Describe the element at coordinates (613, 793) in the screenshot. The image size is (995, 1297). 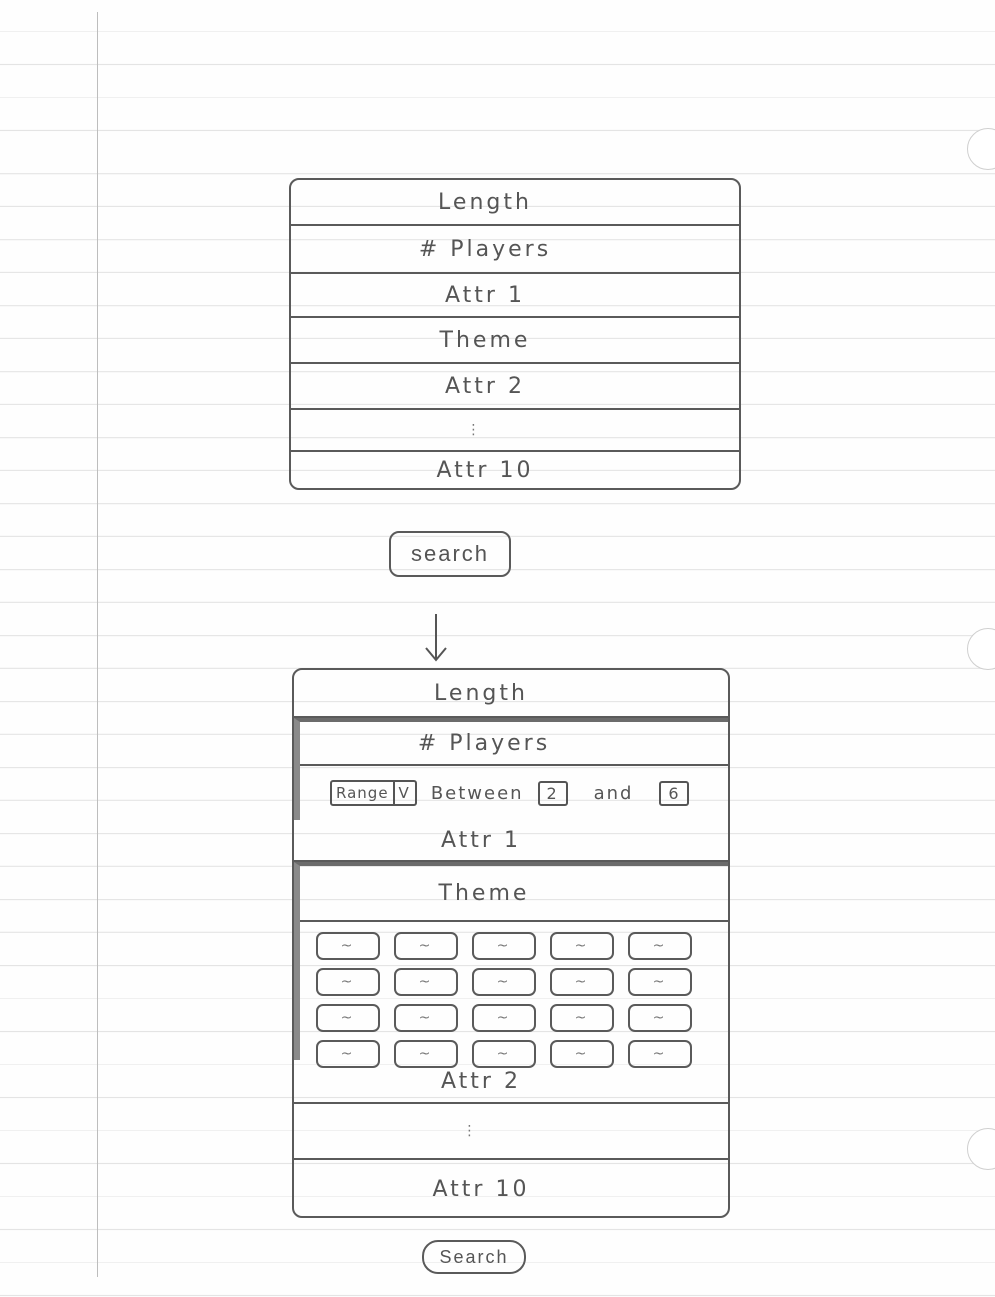
I see `and-label: and` at that location.